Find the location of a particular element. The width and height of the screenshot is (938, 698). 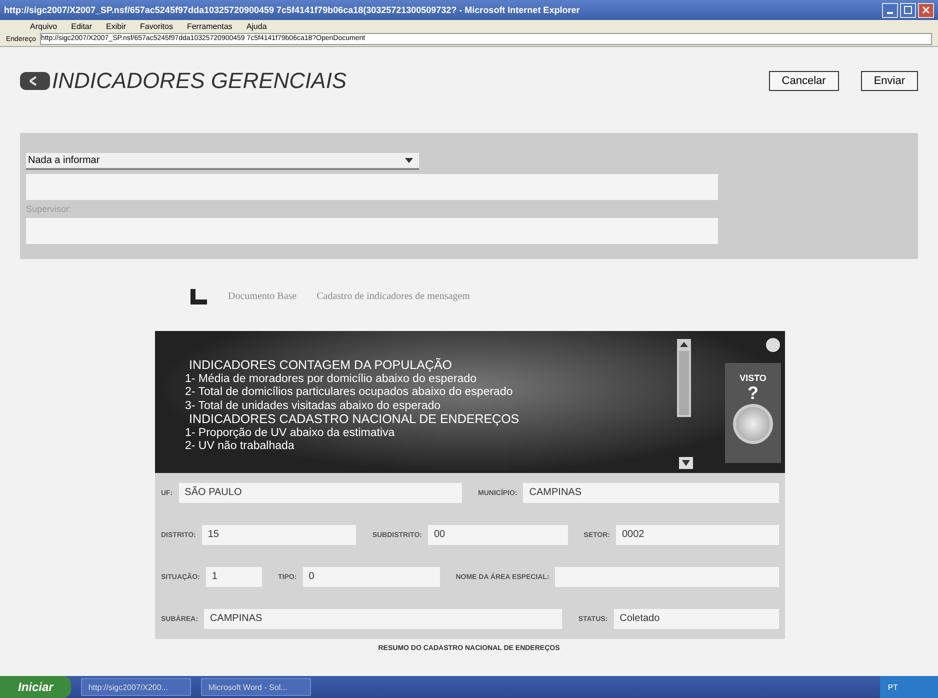

input-field: SÃO PAULO is located at coordinates (320, 493).